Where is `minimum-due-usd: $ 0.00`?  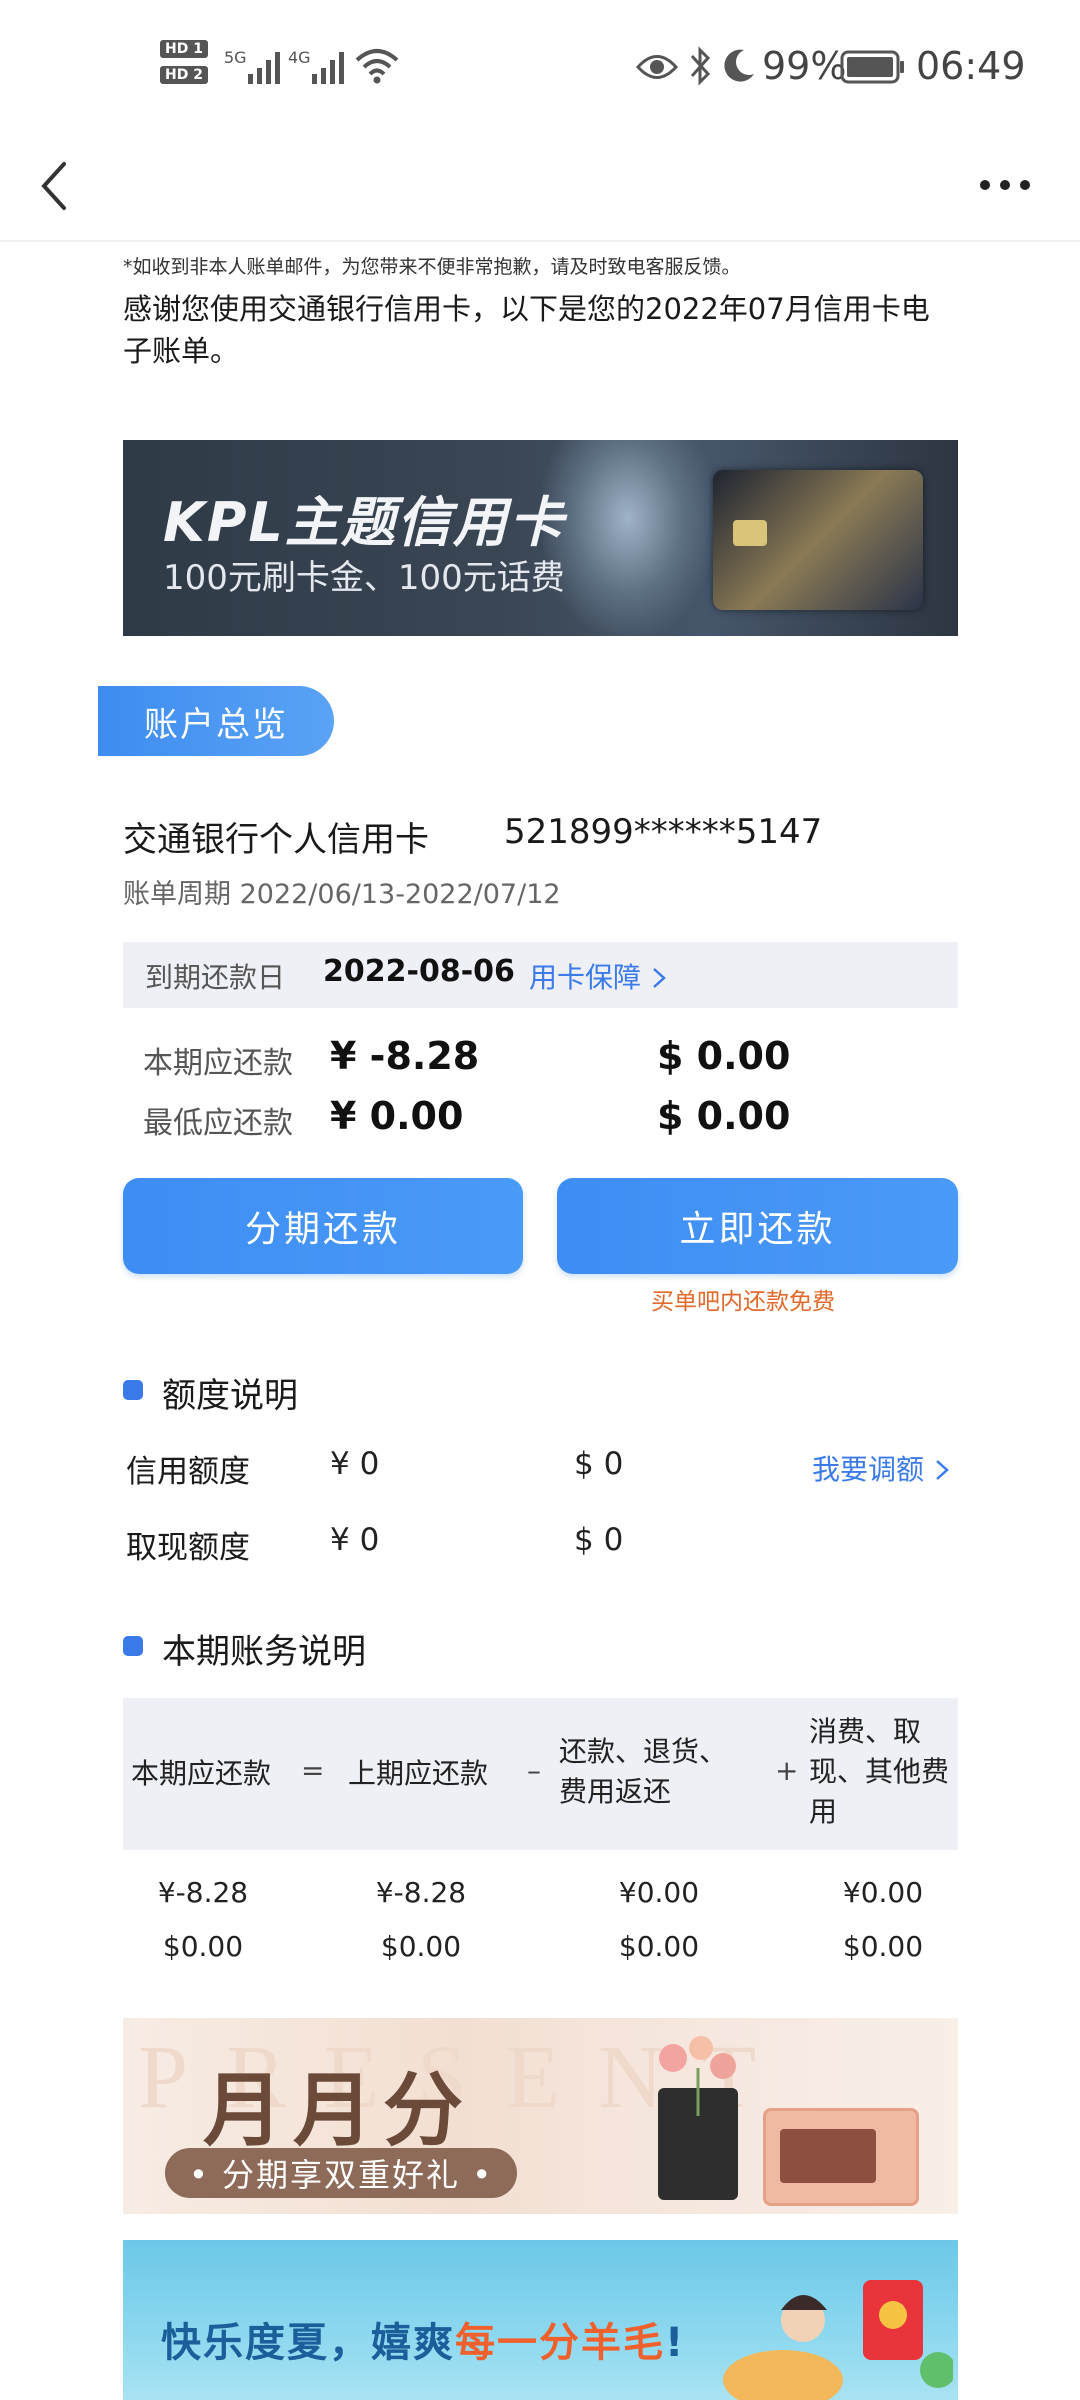
minimum-due-usd: $ 0.00 is located at coordinates (724, 1116).